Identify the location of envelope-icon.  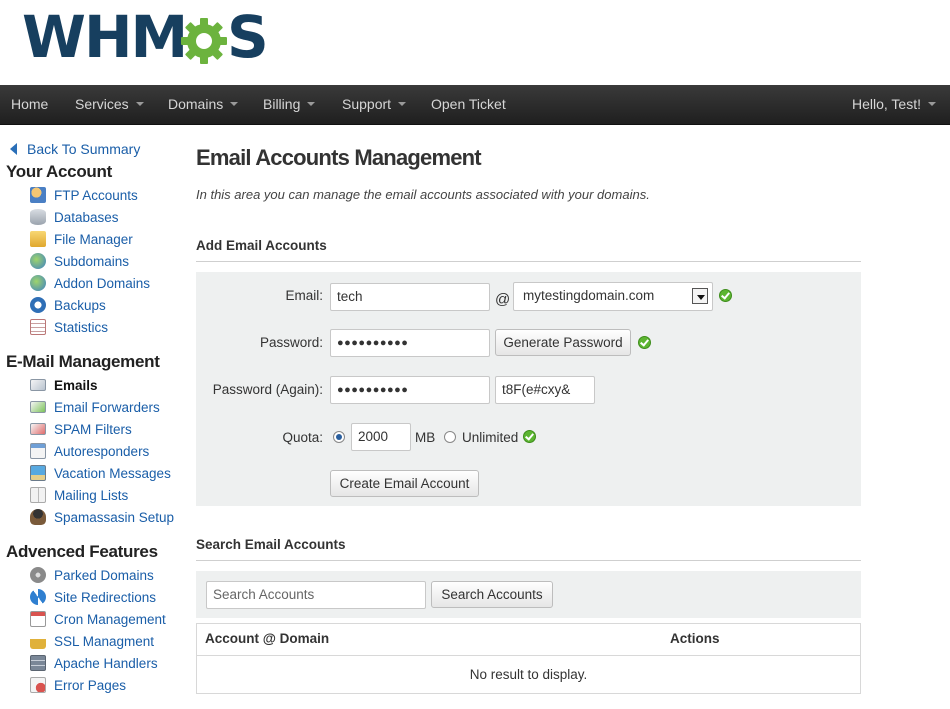
(38, 384).